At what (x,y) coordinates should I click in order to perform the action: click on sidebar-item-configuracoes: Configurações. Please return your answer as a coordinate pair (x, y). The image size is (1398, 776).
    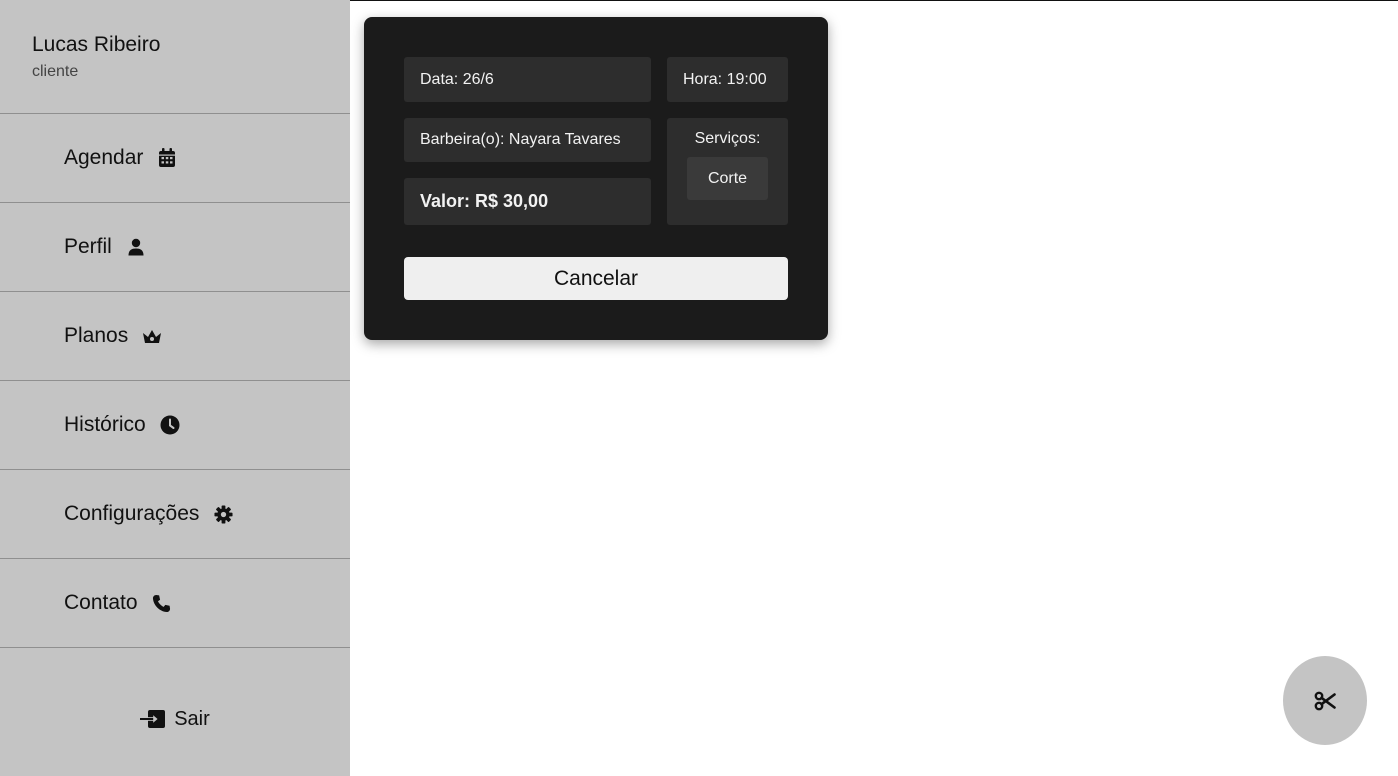
    Looking at the image, I should click on (175, 514).